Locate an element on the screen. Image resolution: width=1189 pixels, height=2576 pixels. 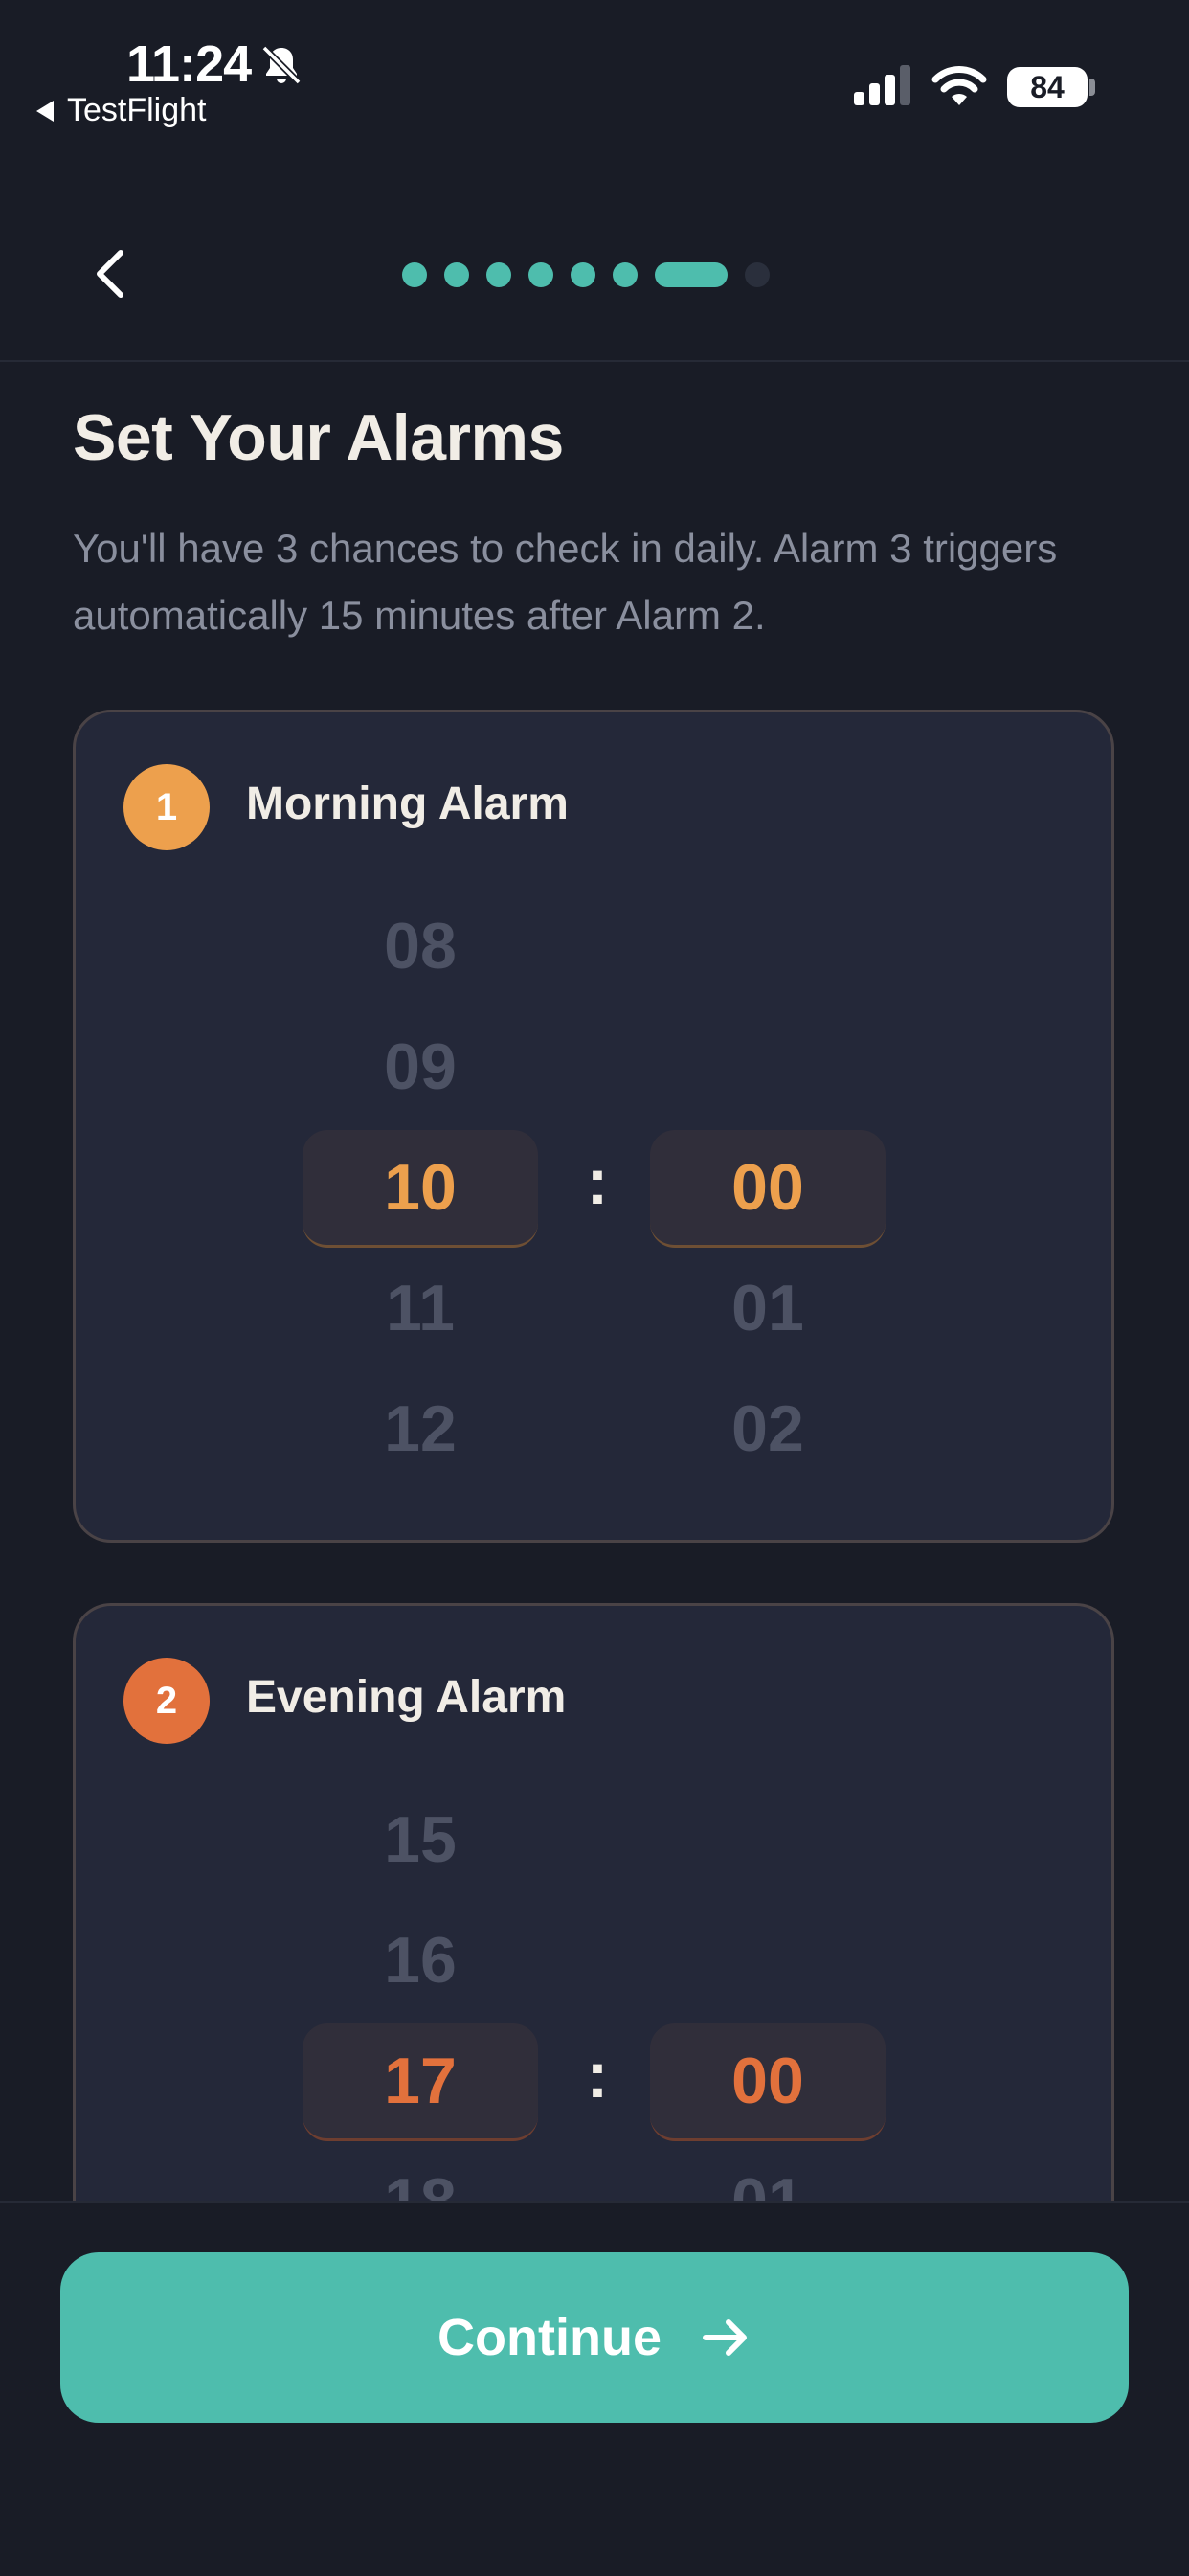
continue-button: Continue is located at coordinates (594, 2337).